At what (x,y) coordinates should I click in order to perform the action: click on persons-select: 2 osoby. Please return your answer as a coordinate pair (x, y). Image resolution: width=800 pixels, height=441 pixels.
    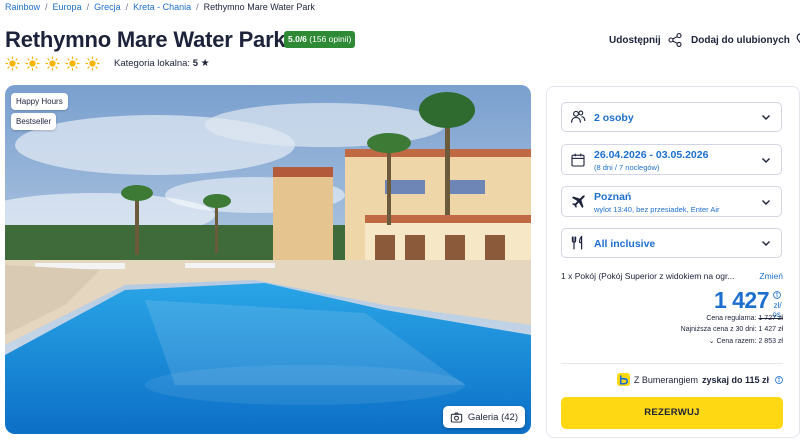
    Looking at the image, I should click on (671, 117).